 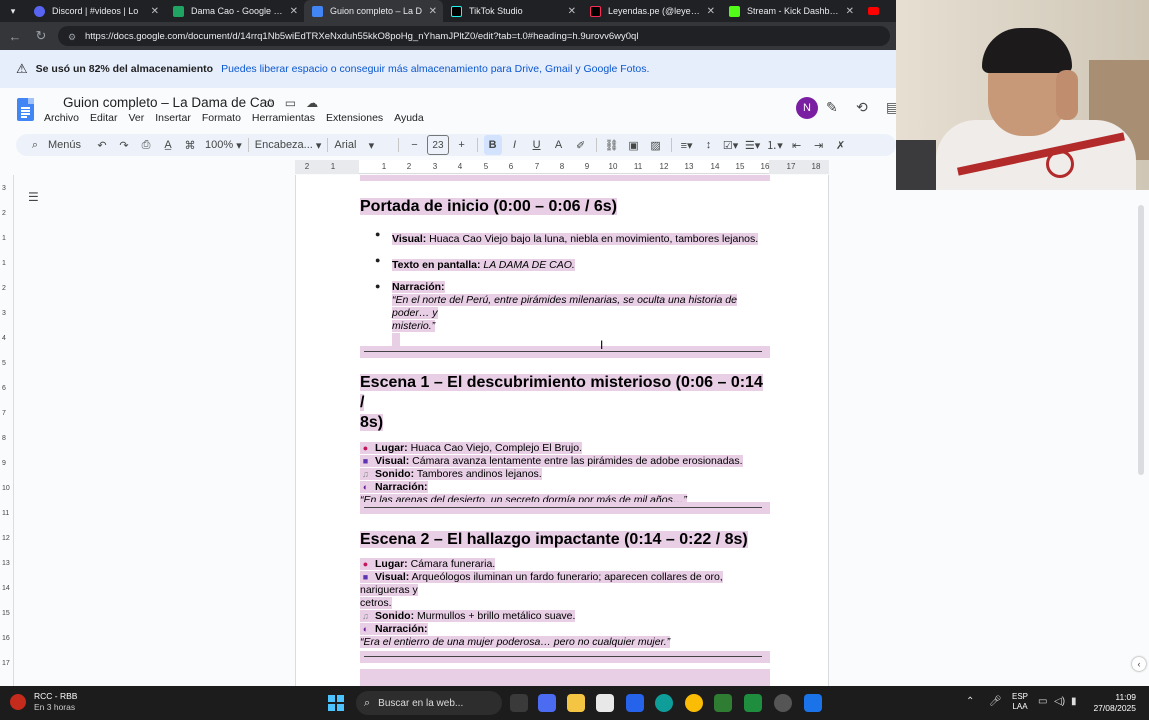 What do you see at coordinates (35, 145) in the screenshot?
I see `search-menus-icon: ⌕` at bounding box center [35, 145].